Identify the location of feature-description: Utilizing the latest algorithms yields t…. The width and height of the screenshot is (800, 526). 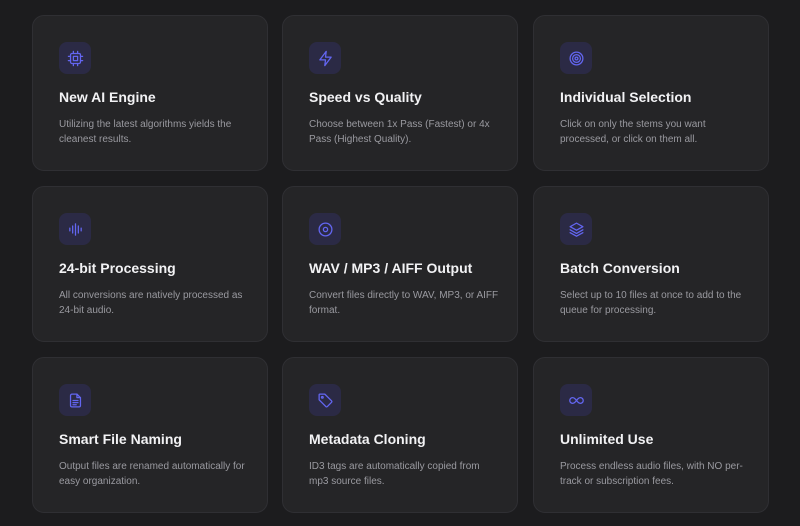
(145, 132).